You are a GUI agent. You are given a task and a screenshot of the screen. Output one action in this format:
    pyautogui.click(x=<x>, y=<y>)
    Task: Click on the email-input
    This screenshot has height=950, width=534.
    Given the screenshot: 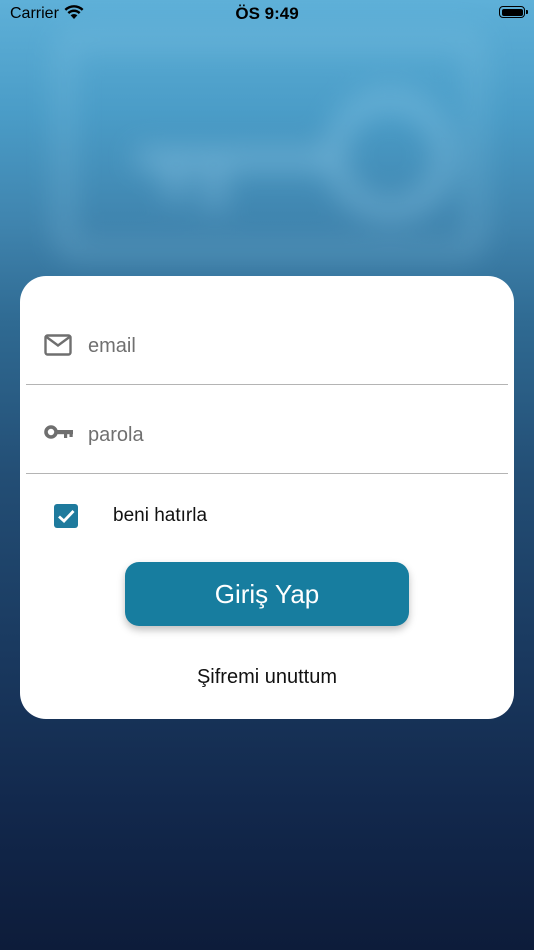 What is the action you would take?
    pyautogui.click(x=288, y=346)
    